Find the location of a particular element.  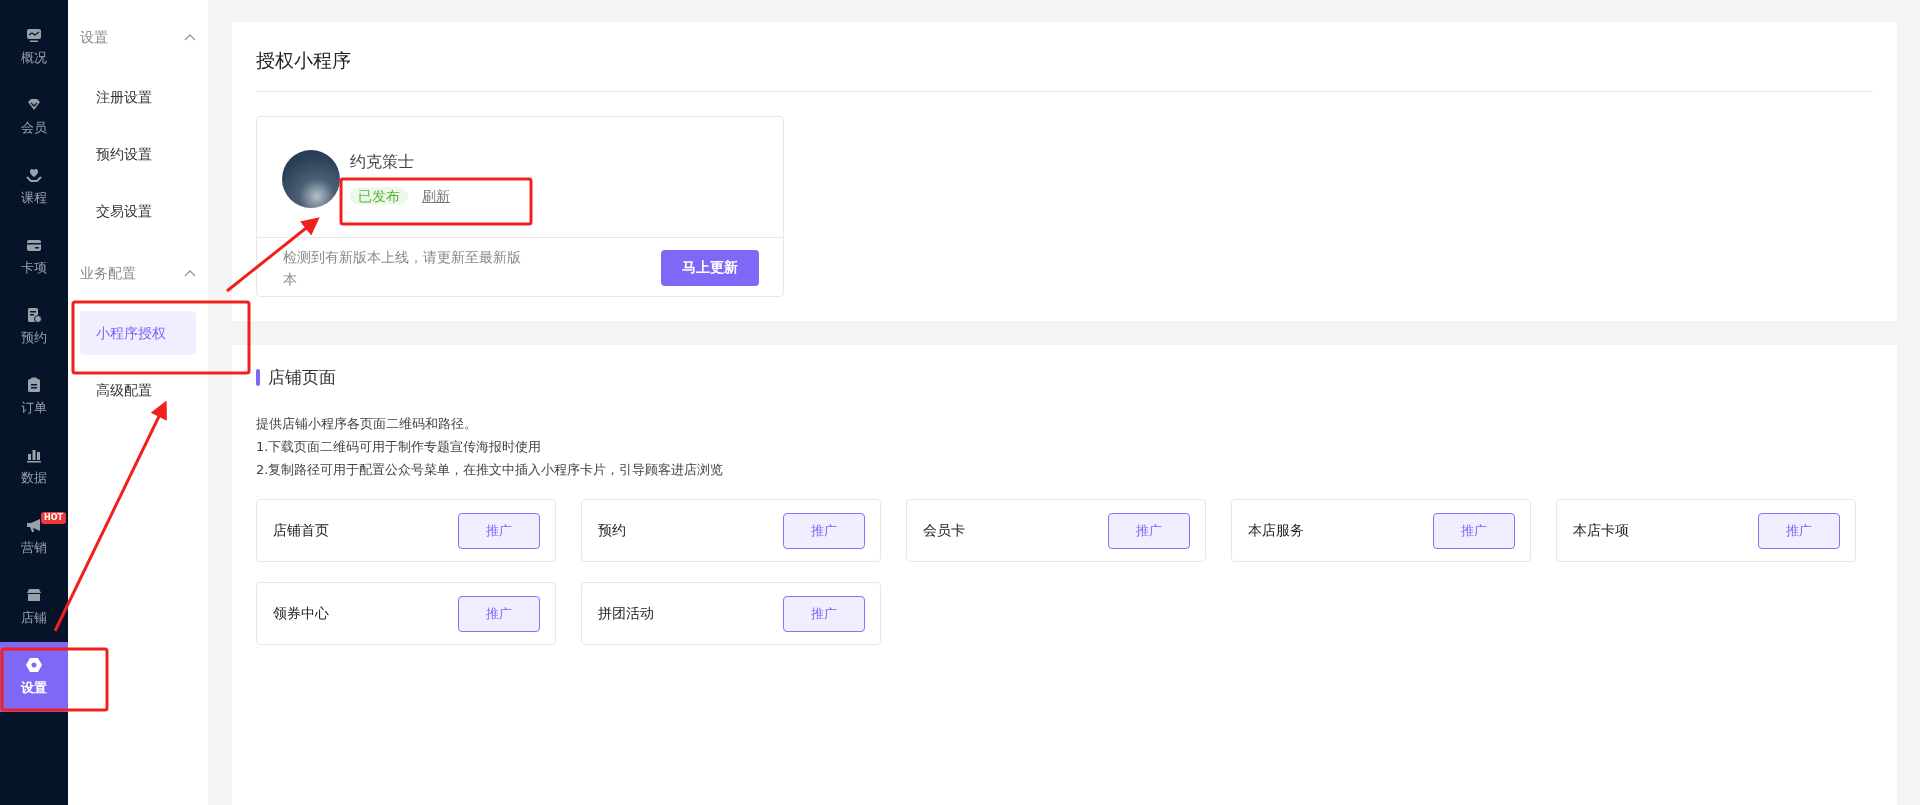

nav-label: 店铺 is located at coordinates (34, 618).